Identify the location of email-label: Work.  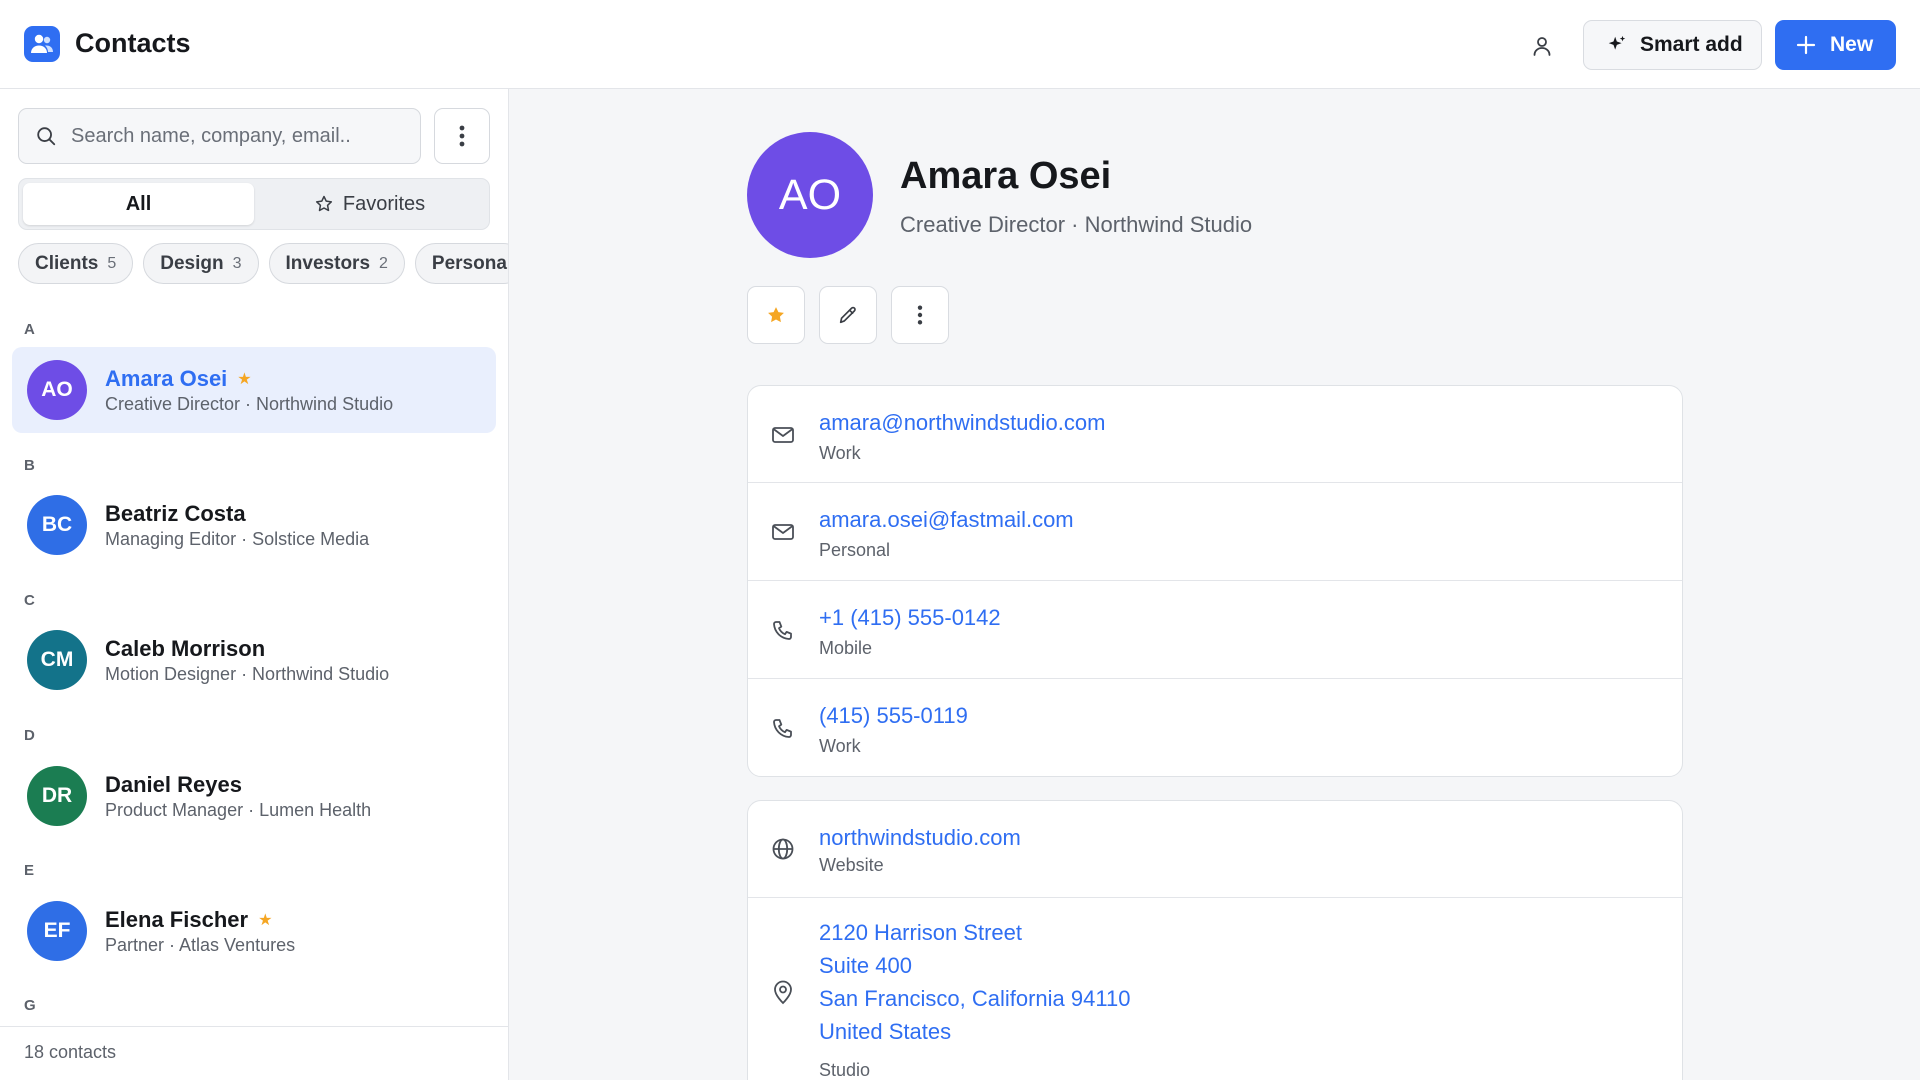
(840, 453).